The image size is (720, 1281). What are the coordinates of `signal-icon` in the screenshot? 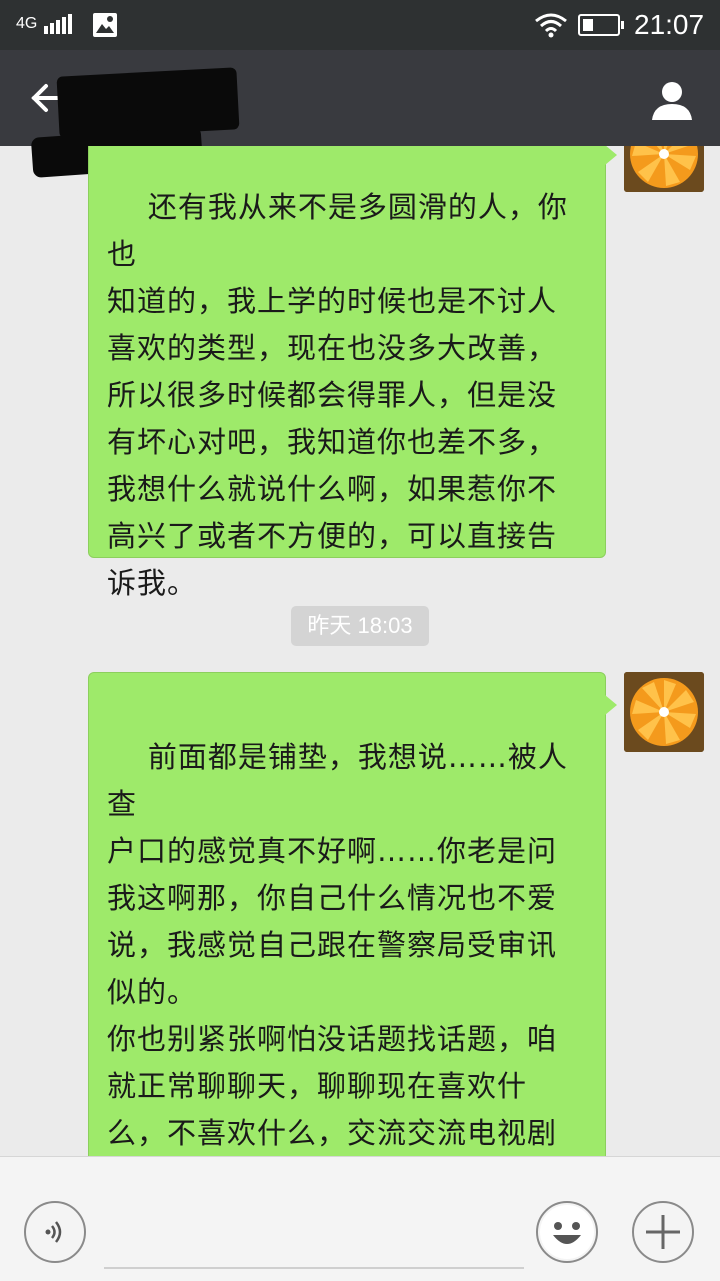 It's located at (58, 24).